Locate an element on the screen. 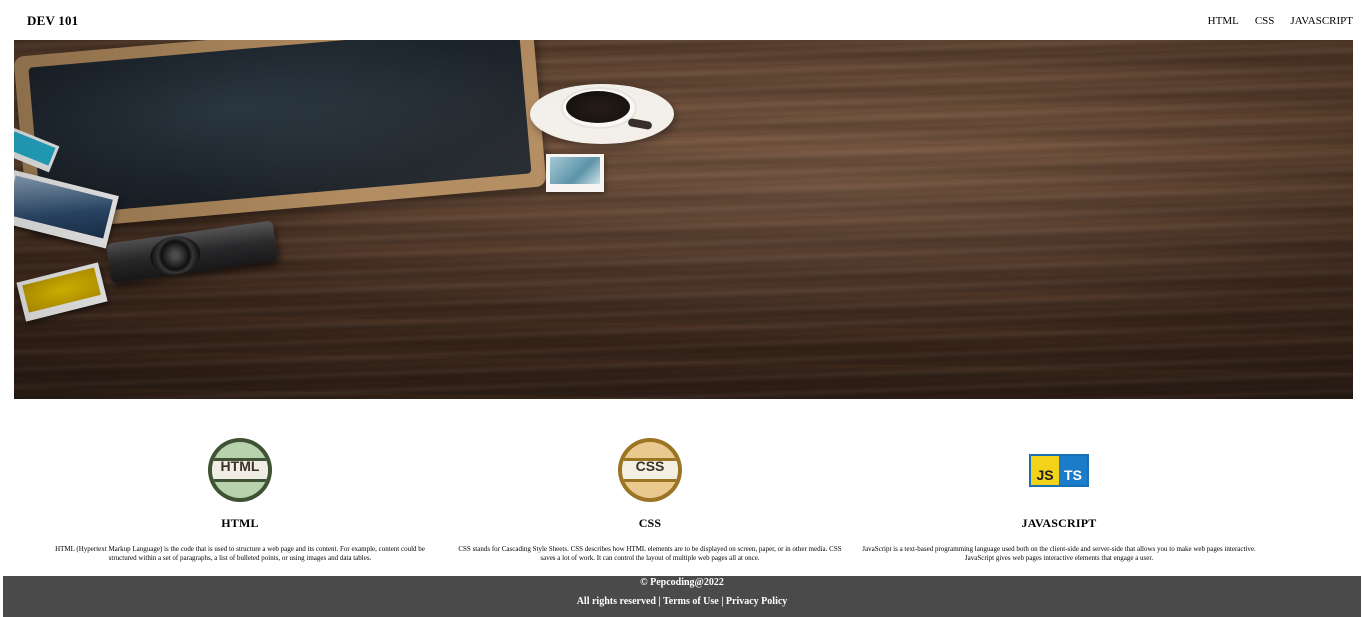 The height and width of the screenshot is (617, 1364). terms-of-use-link: Terms of Use is located at coordinates (691, 601).